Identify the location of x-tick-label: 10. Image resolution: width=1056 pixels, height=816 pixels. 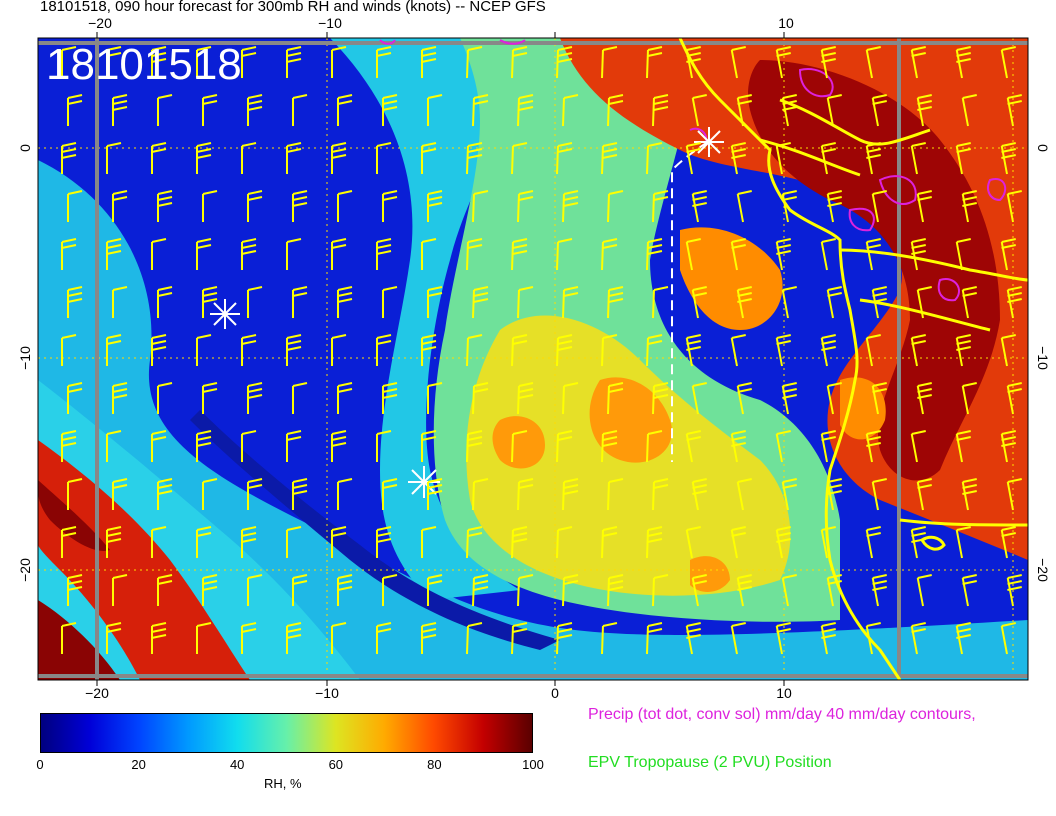
(784, 692).